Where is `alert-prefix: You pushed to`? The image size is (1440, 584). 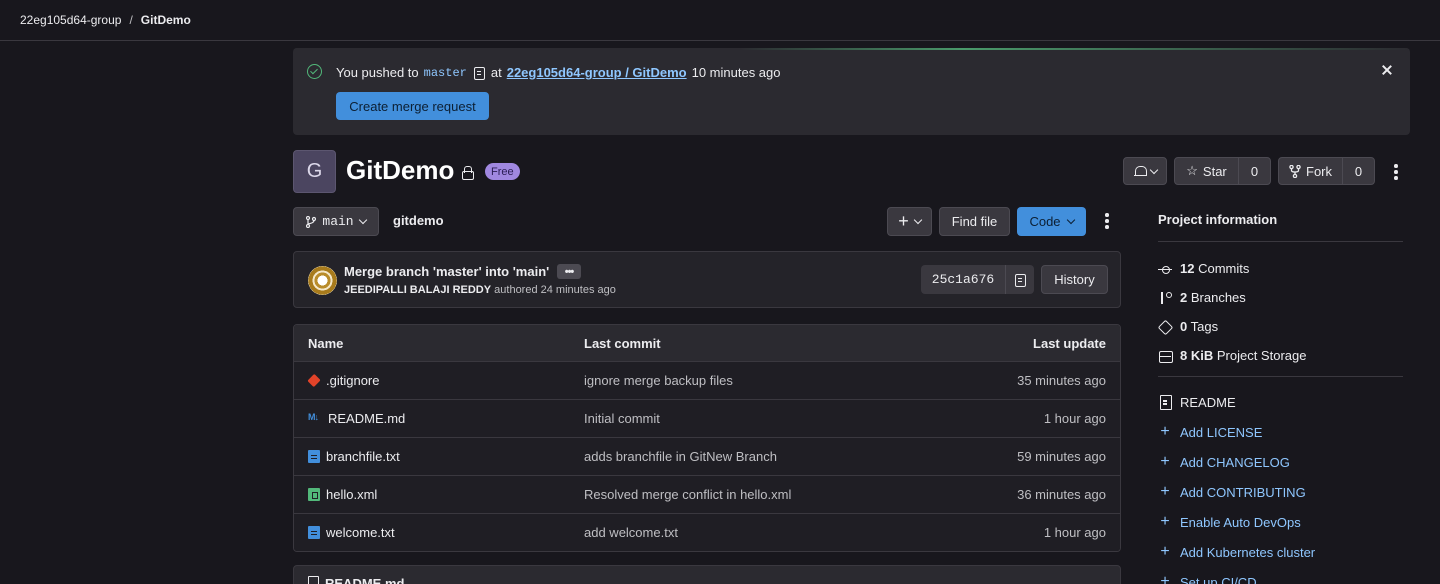
alert-prefix: You pushed to is located at coordinates (377, 72).